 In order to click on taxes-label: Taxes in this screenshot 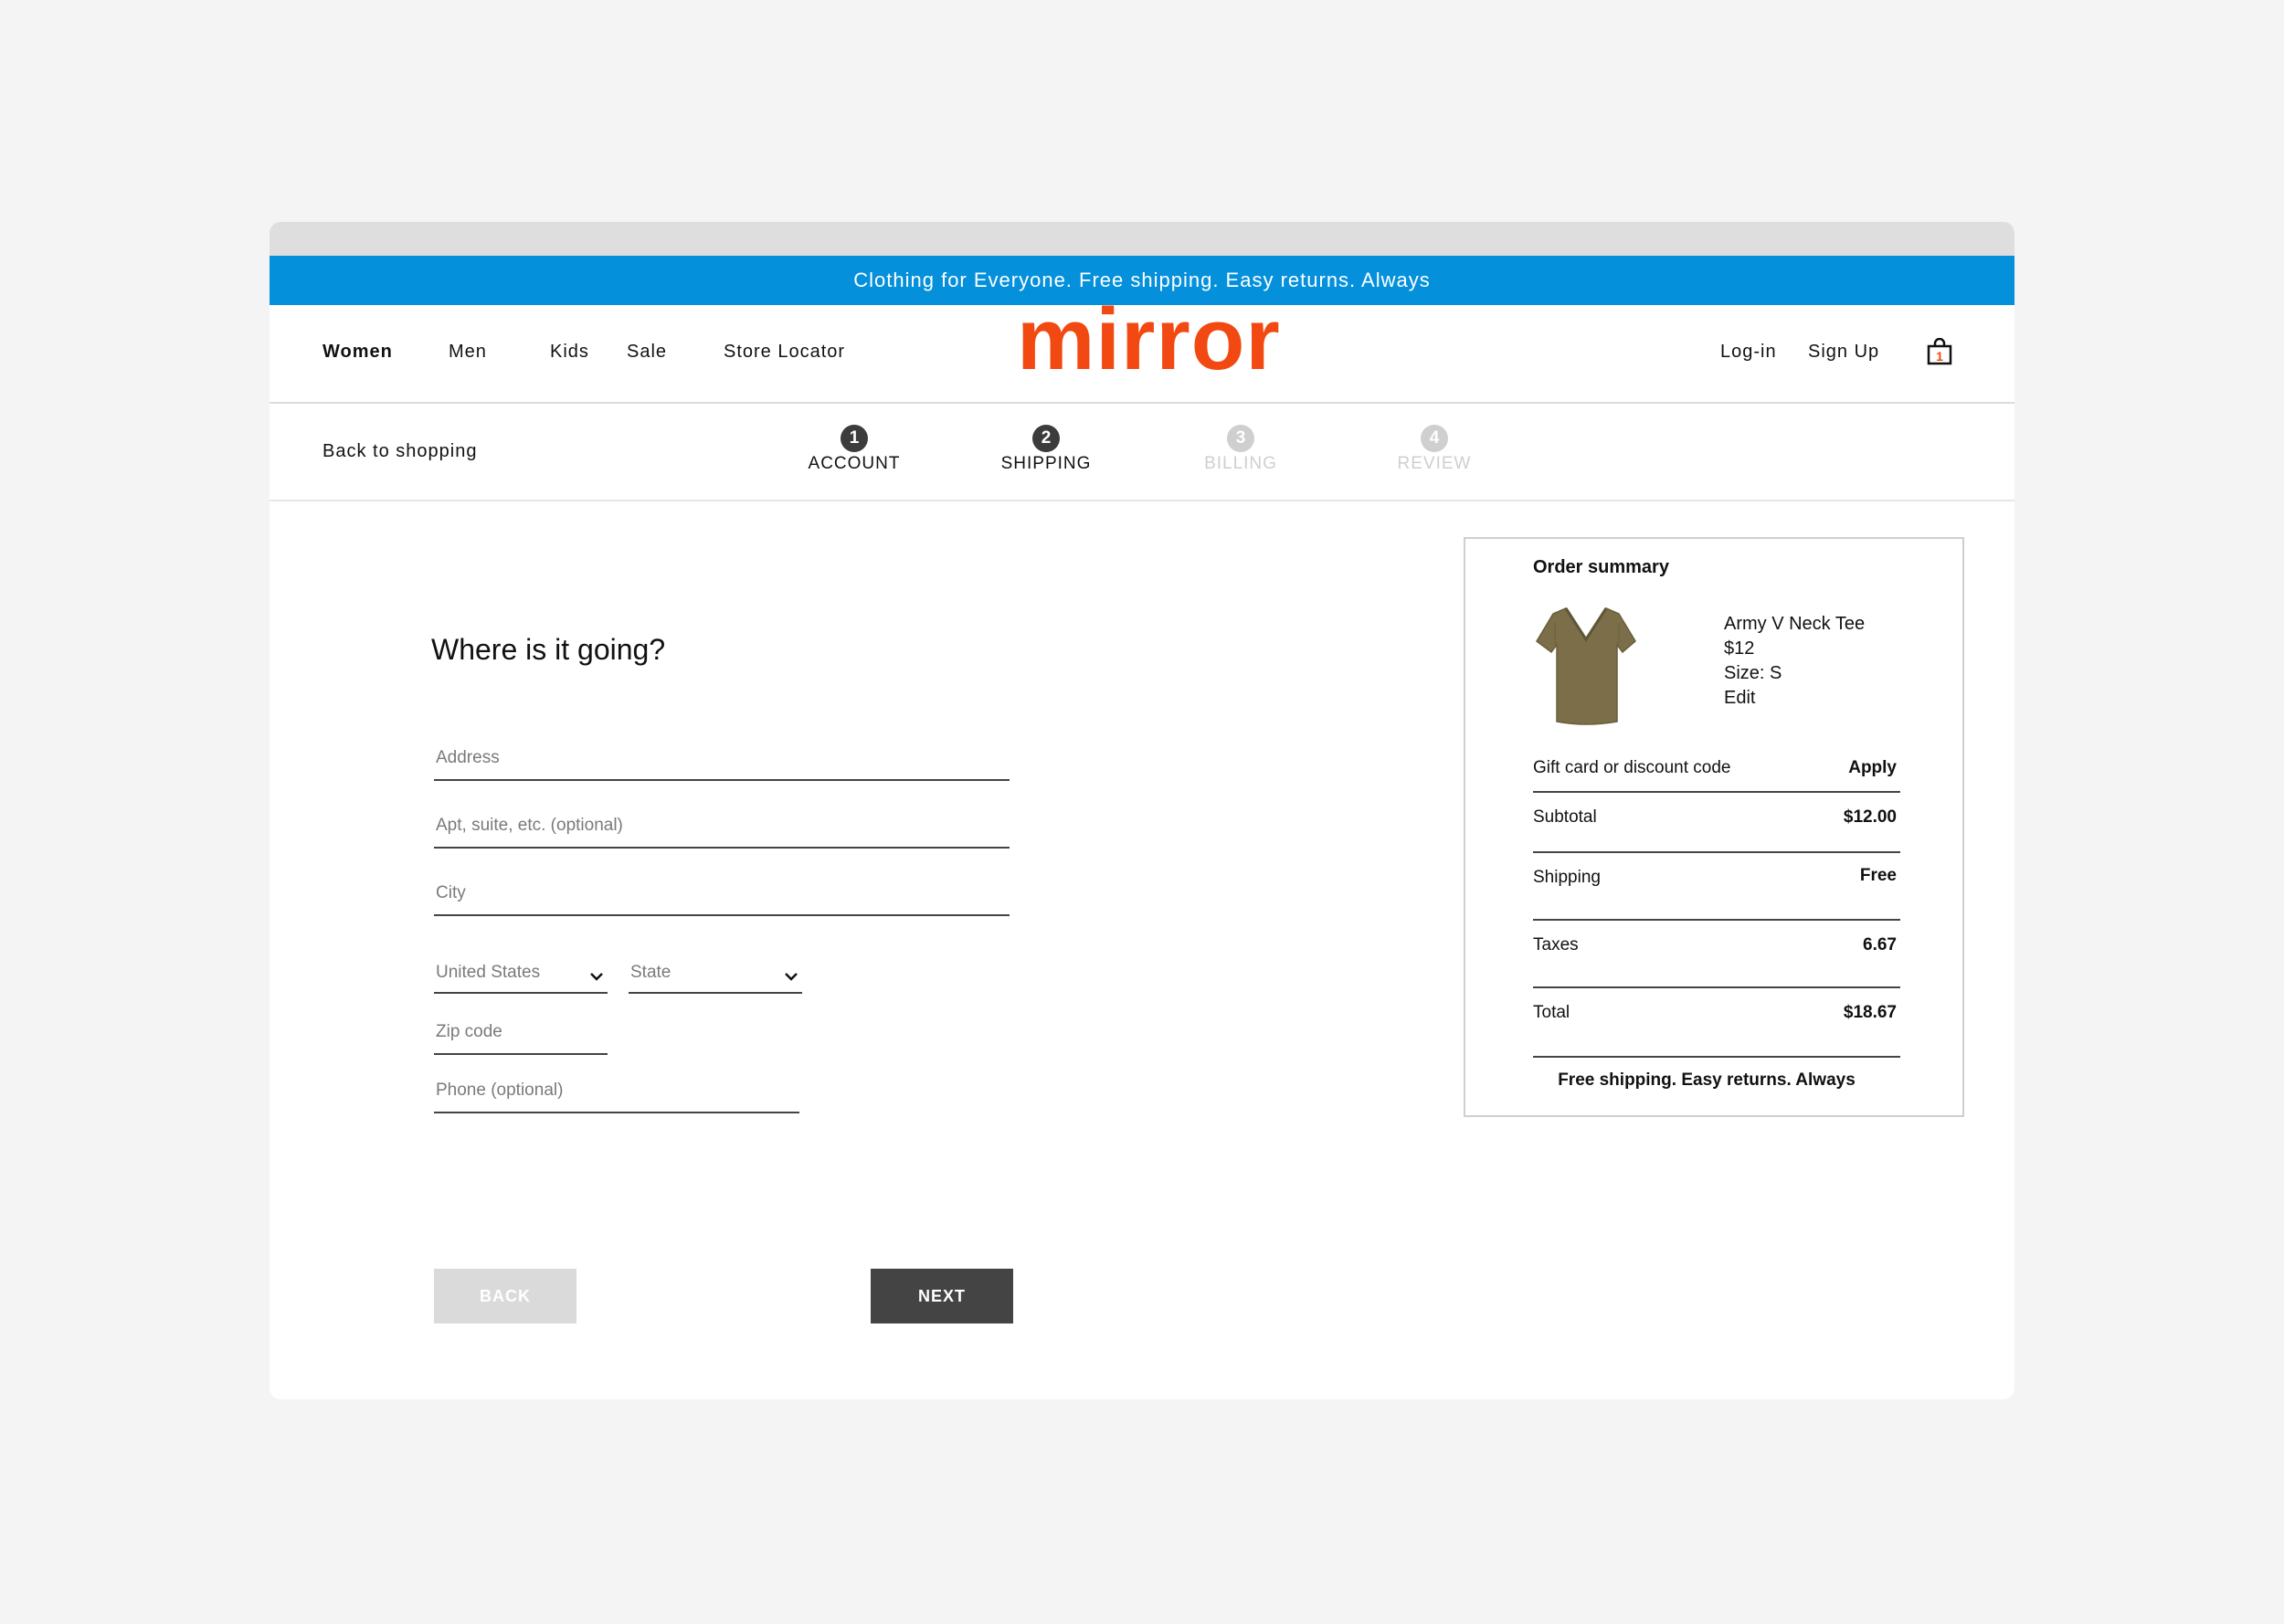, I will do `click(1556, 944)`.